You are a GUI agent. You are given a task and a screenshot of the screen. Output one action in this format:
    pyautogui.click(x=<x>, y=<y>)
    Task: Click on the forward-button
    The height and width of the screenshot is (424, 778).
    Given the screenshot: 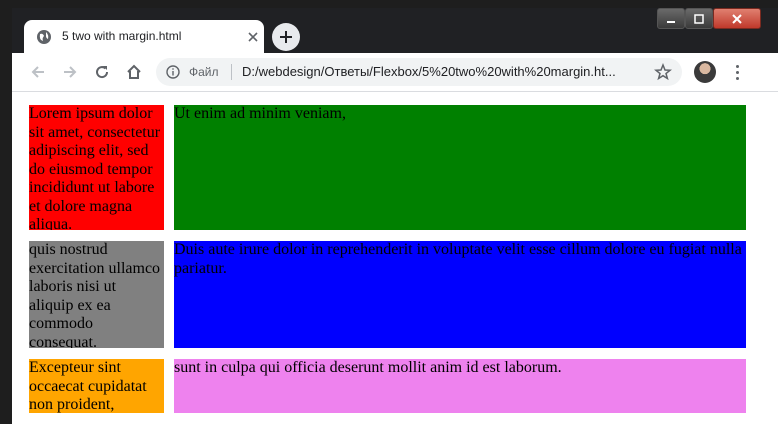 What is the action you would take?
    pyautogui.click(x=70, y=72)
    